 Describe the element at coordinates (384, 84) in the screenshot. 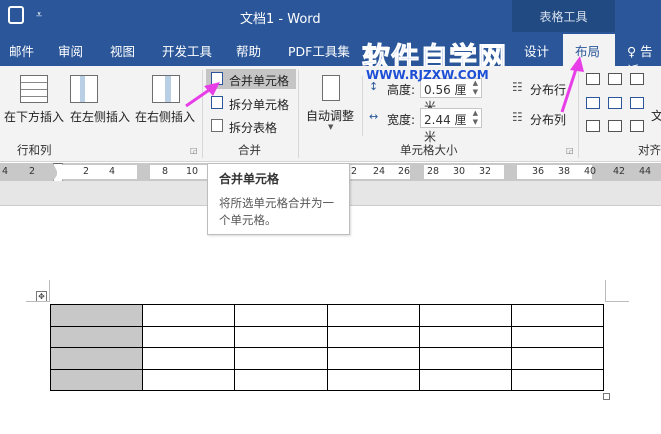

I see `annotation-arrows` at that location.